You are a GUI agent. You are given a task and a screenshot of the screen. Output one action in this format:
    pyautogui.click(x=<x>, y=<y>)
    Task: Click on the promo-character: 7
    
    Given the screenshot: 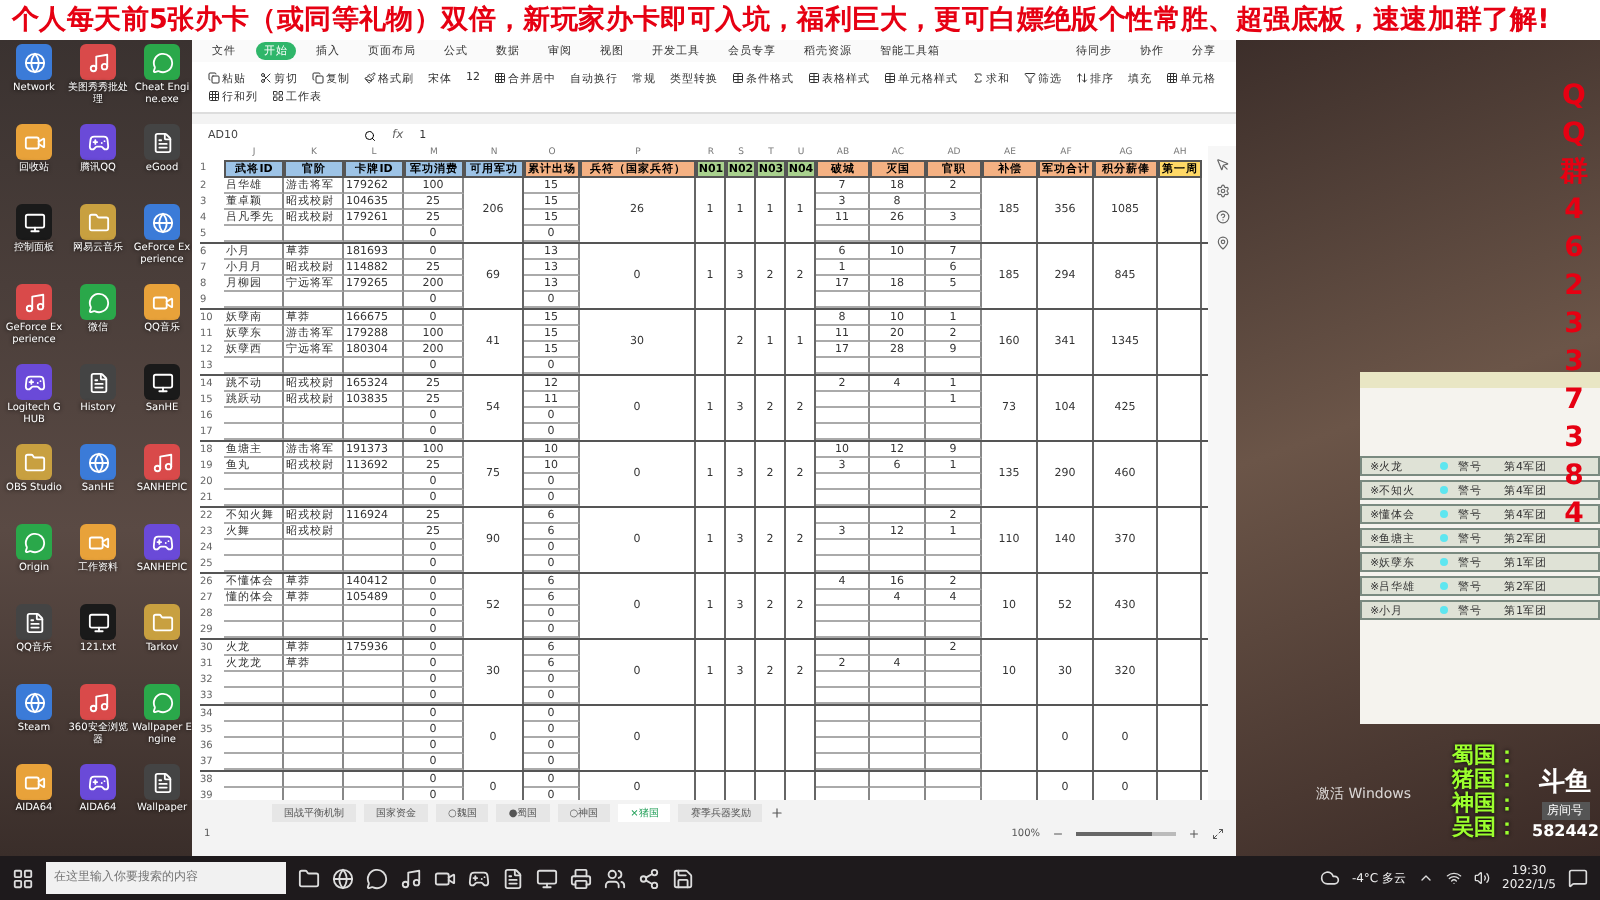 What is the action you would take?
    pyautogui.click(x=1574, y=401)
    